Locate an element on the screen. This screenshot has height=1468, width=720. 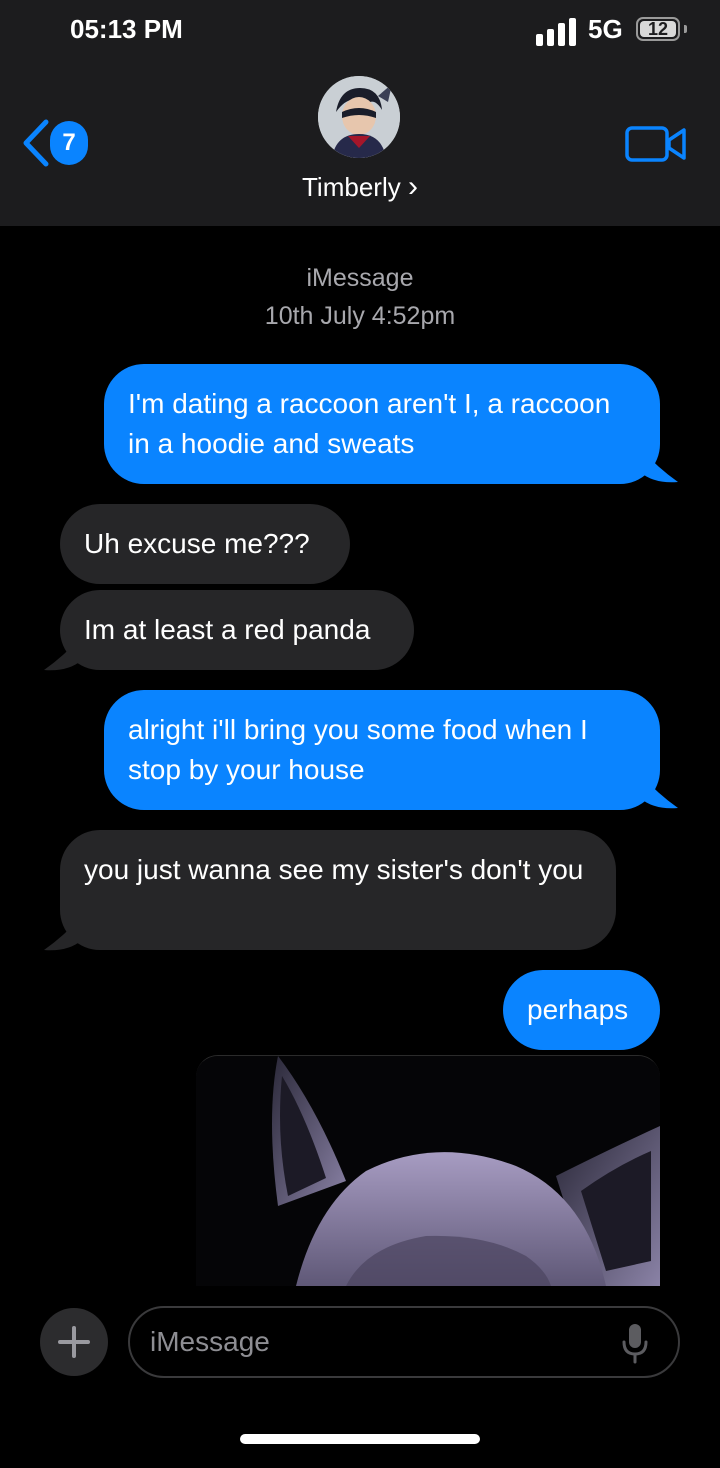
incoming-message: Im at least a red panda is located at coordinates (237, 630).